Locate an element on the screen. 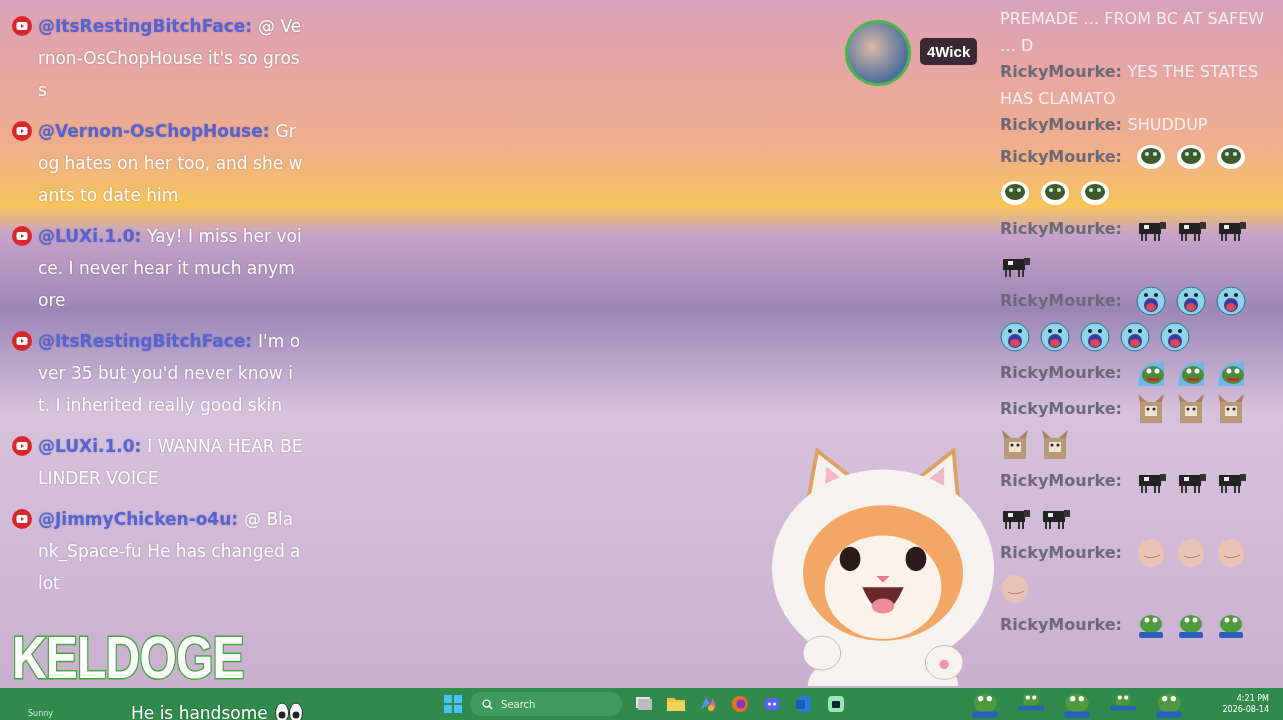 This screenshot has width=1283, height=720. taskbar-app-button is located at coordinates (836, 704).